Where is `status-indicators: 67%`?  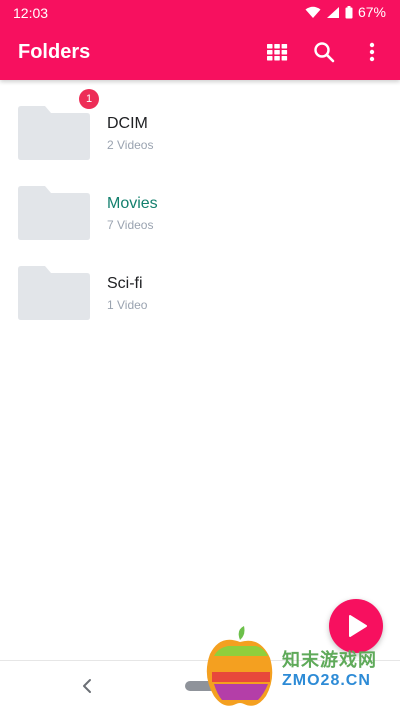 status-indicators: 67% is located at coordinates (345, 12).